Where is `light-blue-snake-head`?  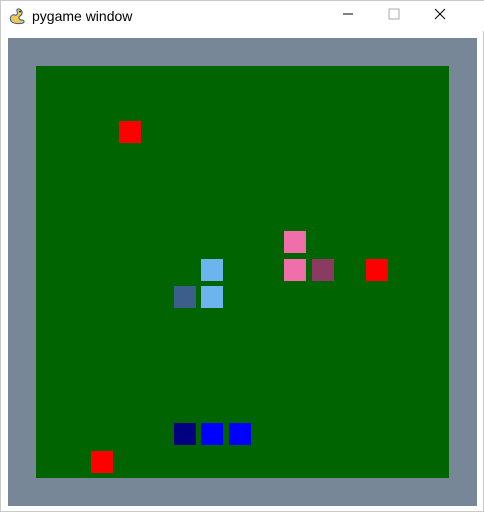
light-blue-snake-head is located at coordinates (185, 297).